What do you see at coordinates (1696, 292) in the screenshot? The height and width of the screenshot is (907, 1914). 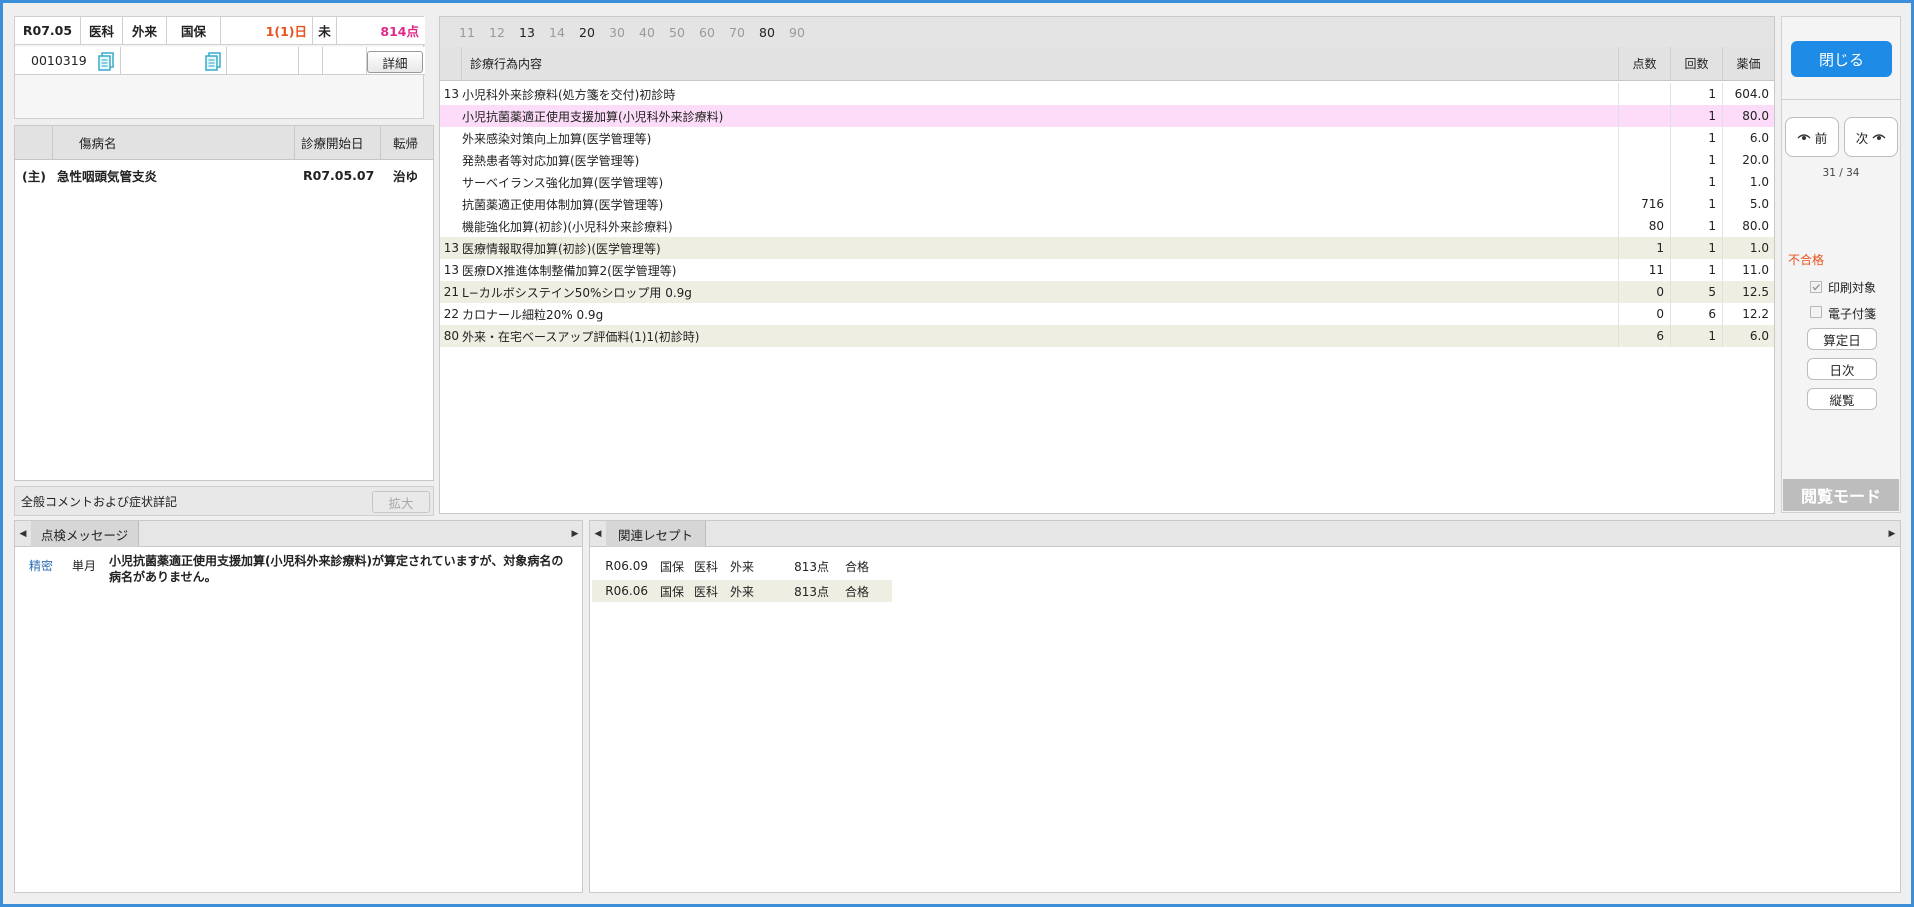 I see `procedure-count: 5` at bounding box center [1696, 292].